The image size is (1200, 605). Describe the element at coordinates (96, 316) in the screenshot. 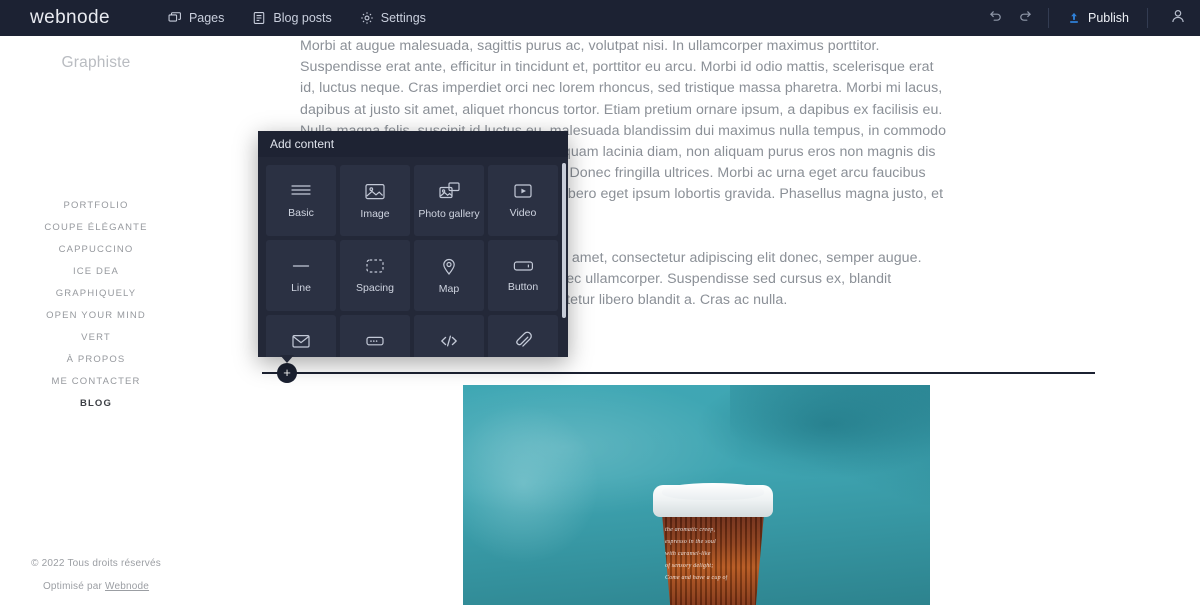

I see `sidebar-item-open-your-mind: OPEN YOUR MIND` at that location.